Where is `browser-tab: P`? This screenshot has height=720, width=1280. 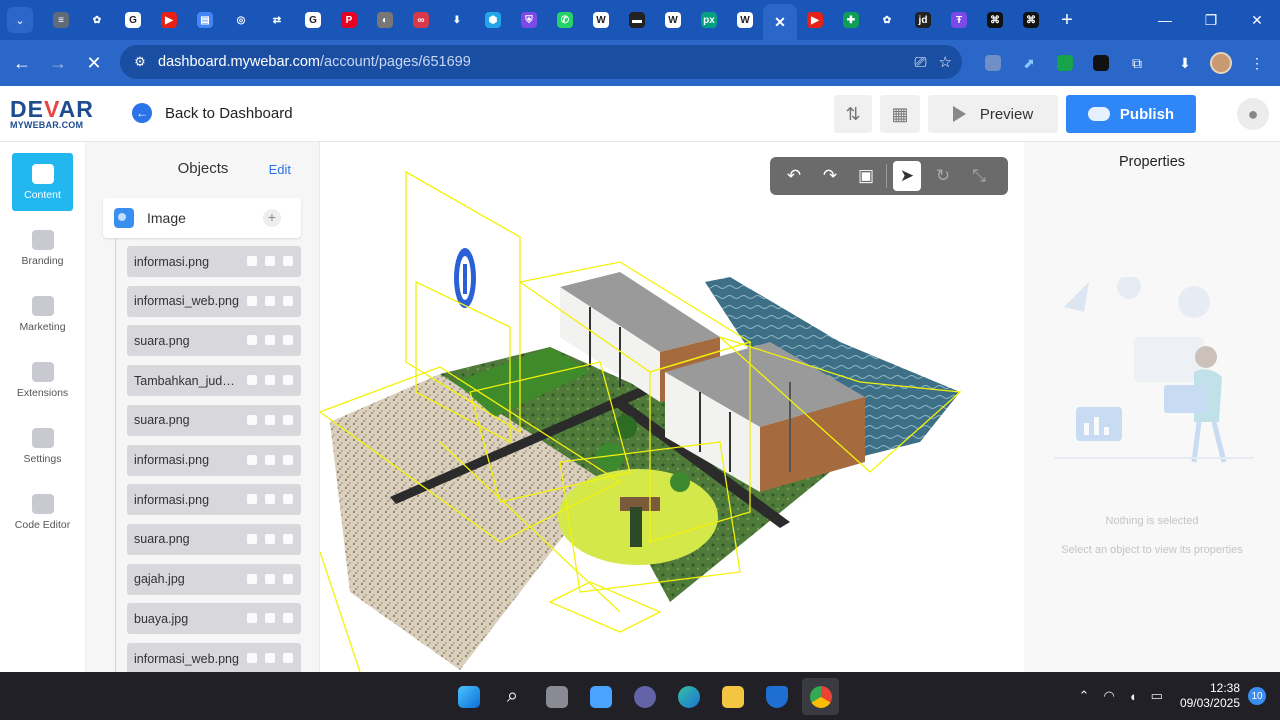 browser-tab: P is located at coordinates (349, 20).